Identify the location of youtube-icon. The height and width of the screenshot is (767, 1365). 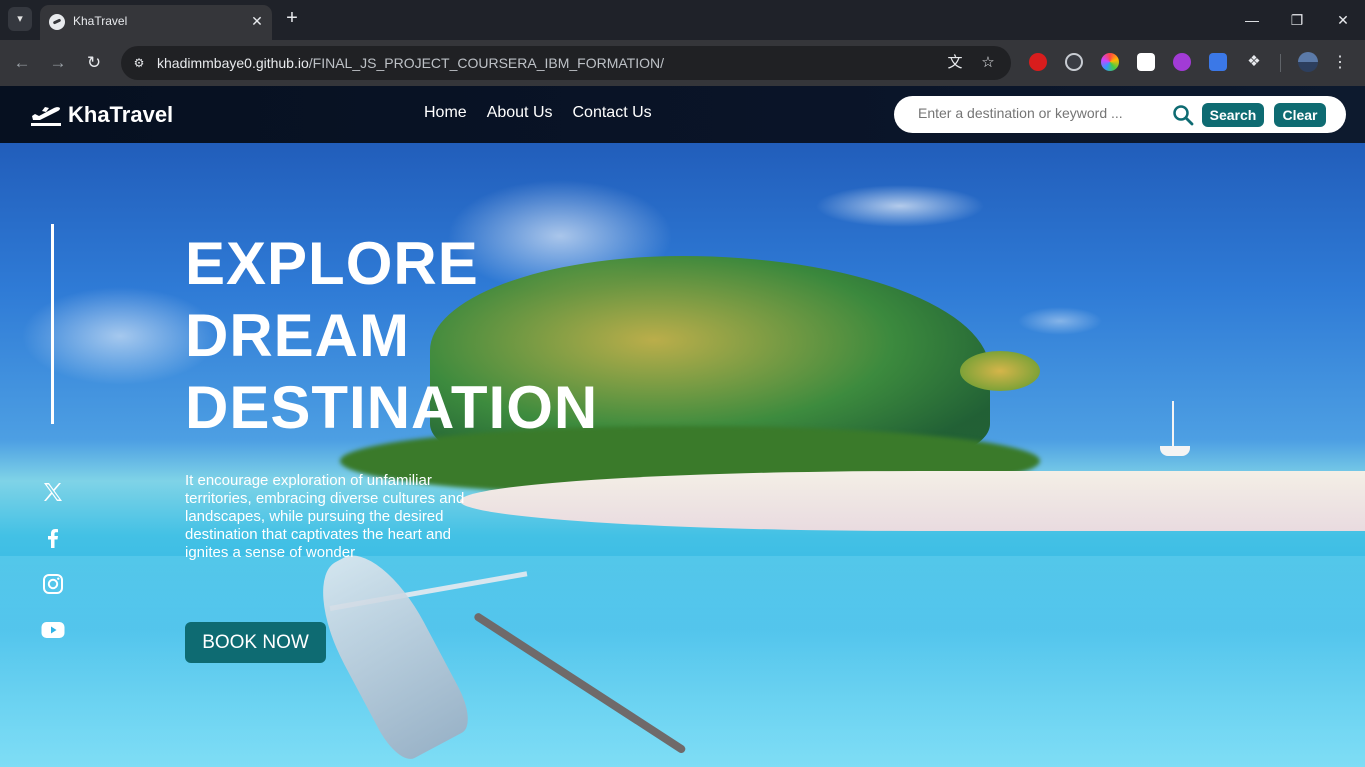
(53, 630).